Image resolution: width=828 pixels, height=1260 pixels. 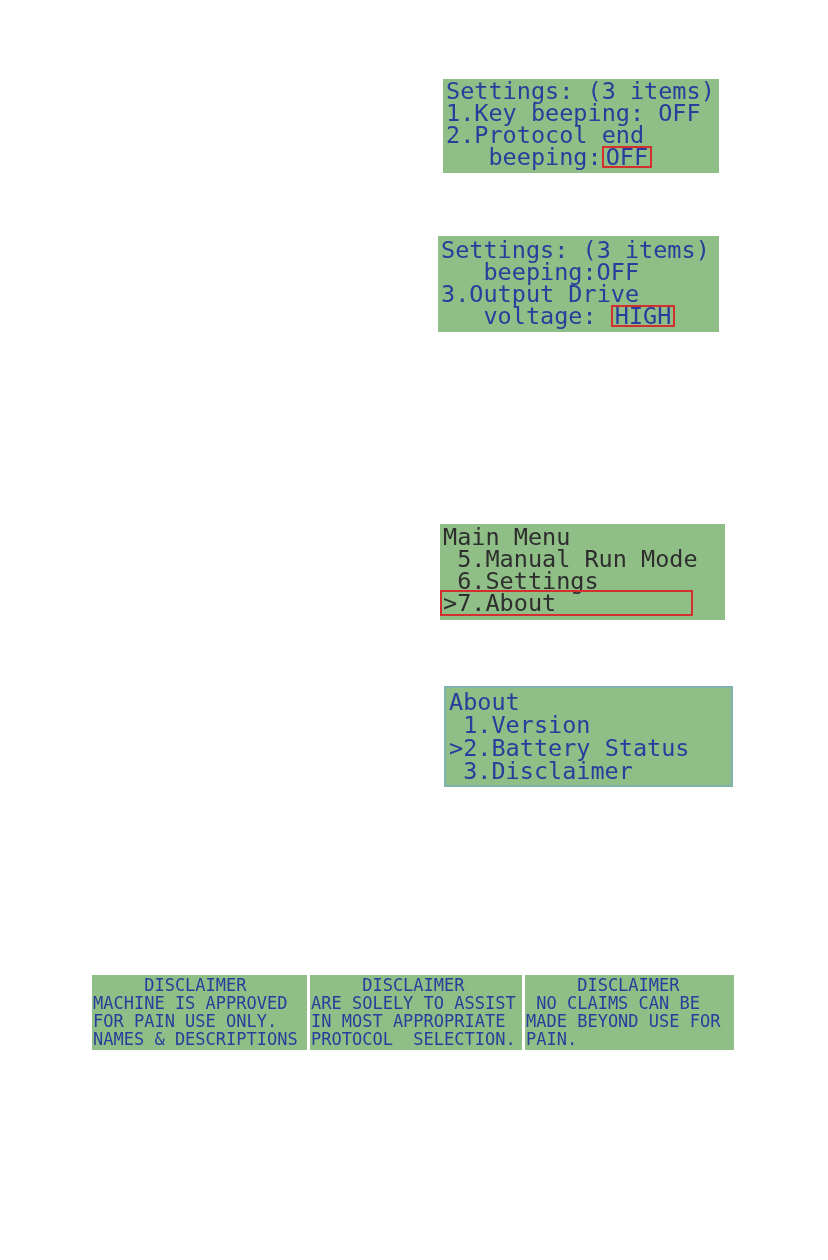 What do you see at coordinates (627, 157) in the screenshot?
I see `highlighted-setting-value: OFF` at bounding box center [627, 157].